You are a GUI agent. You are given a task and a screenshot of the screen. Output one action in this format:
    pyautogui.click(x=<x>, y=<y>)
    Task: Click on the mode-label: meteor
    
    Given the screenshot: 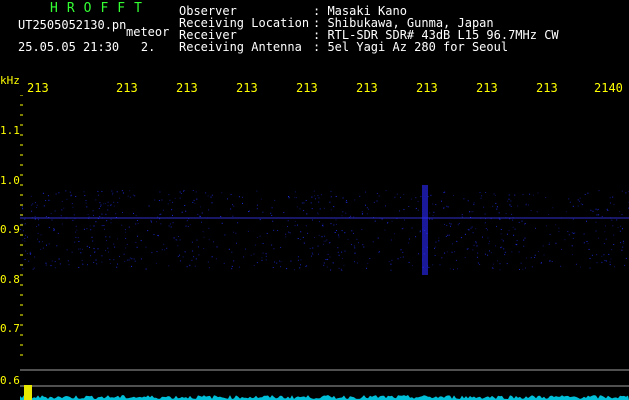 What is the action you would take?
    pyautogui.click(x=148, y=32)
    